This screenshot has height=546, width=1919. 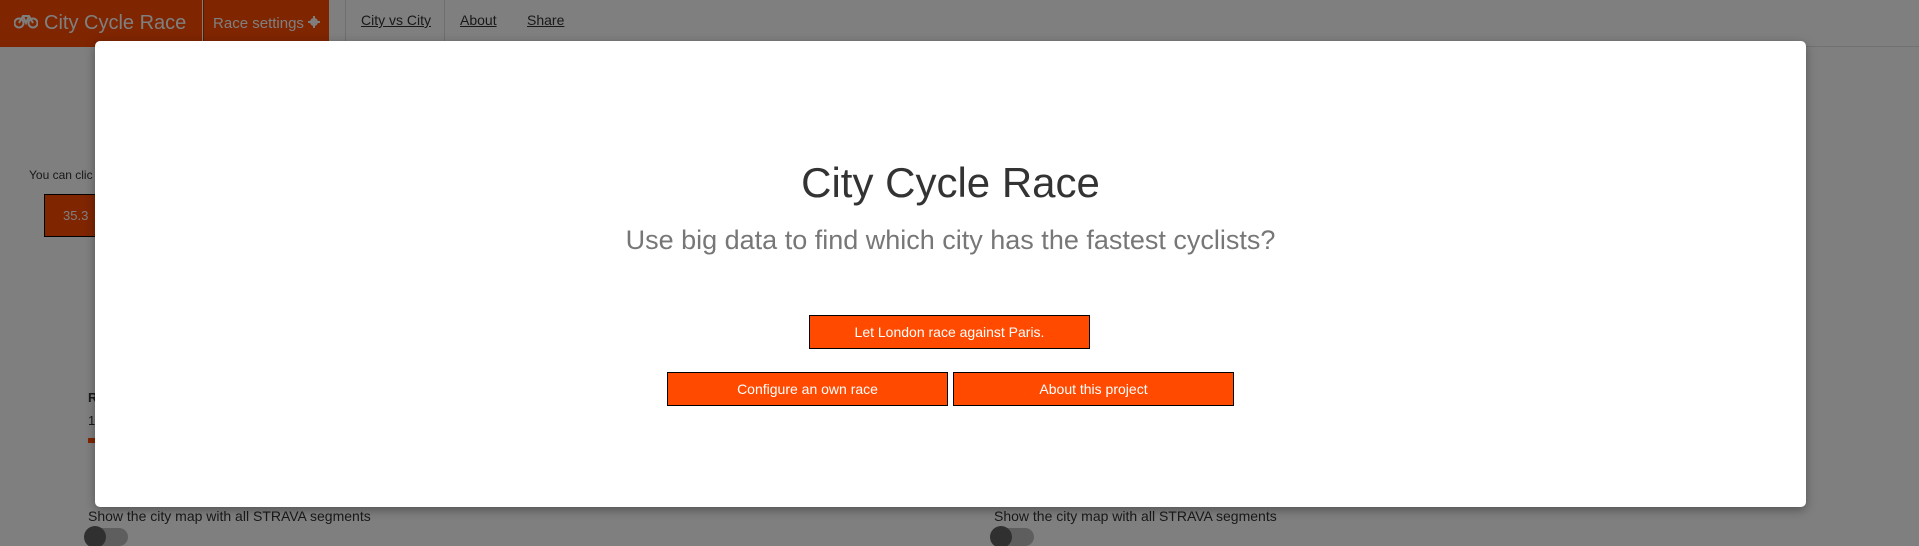 I want to click on london-vs-paris-button: Let London race against Paris., so click(x=949, y=332).